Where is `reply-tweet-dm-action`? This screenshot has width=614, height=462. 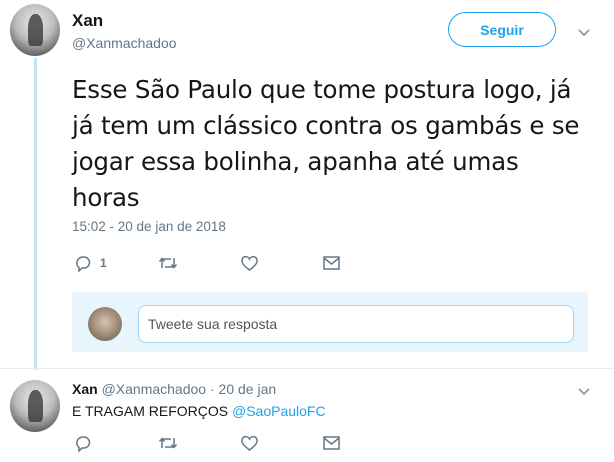
reply-tweet-dm-action is located at coordinates (331, 443).